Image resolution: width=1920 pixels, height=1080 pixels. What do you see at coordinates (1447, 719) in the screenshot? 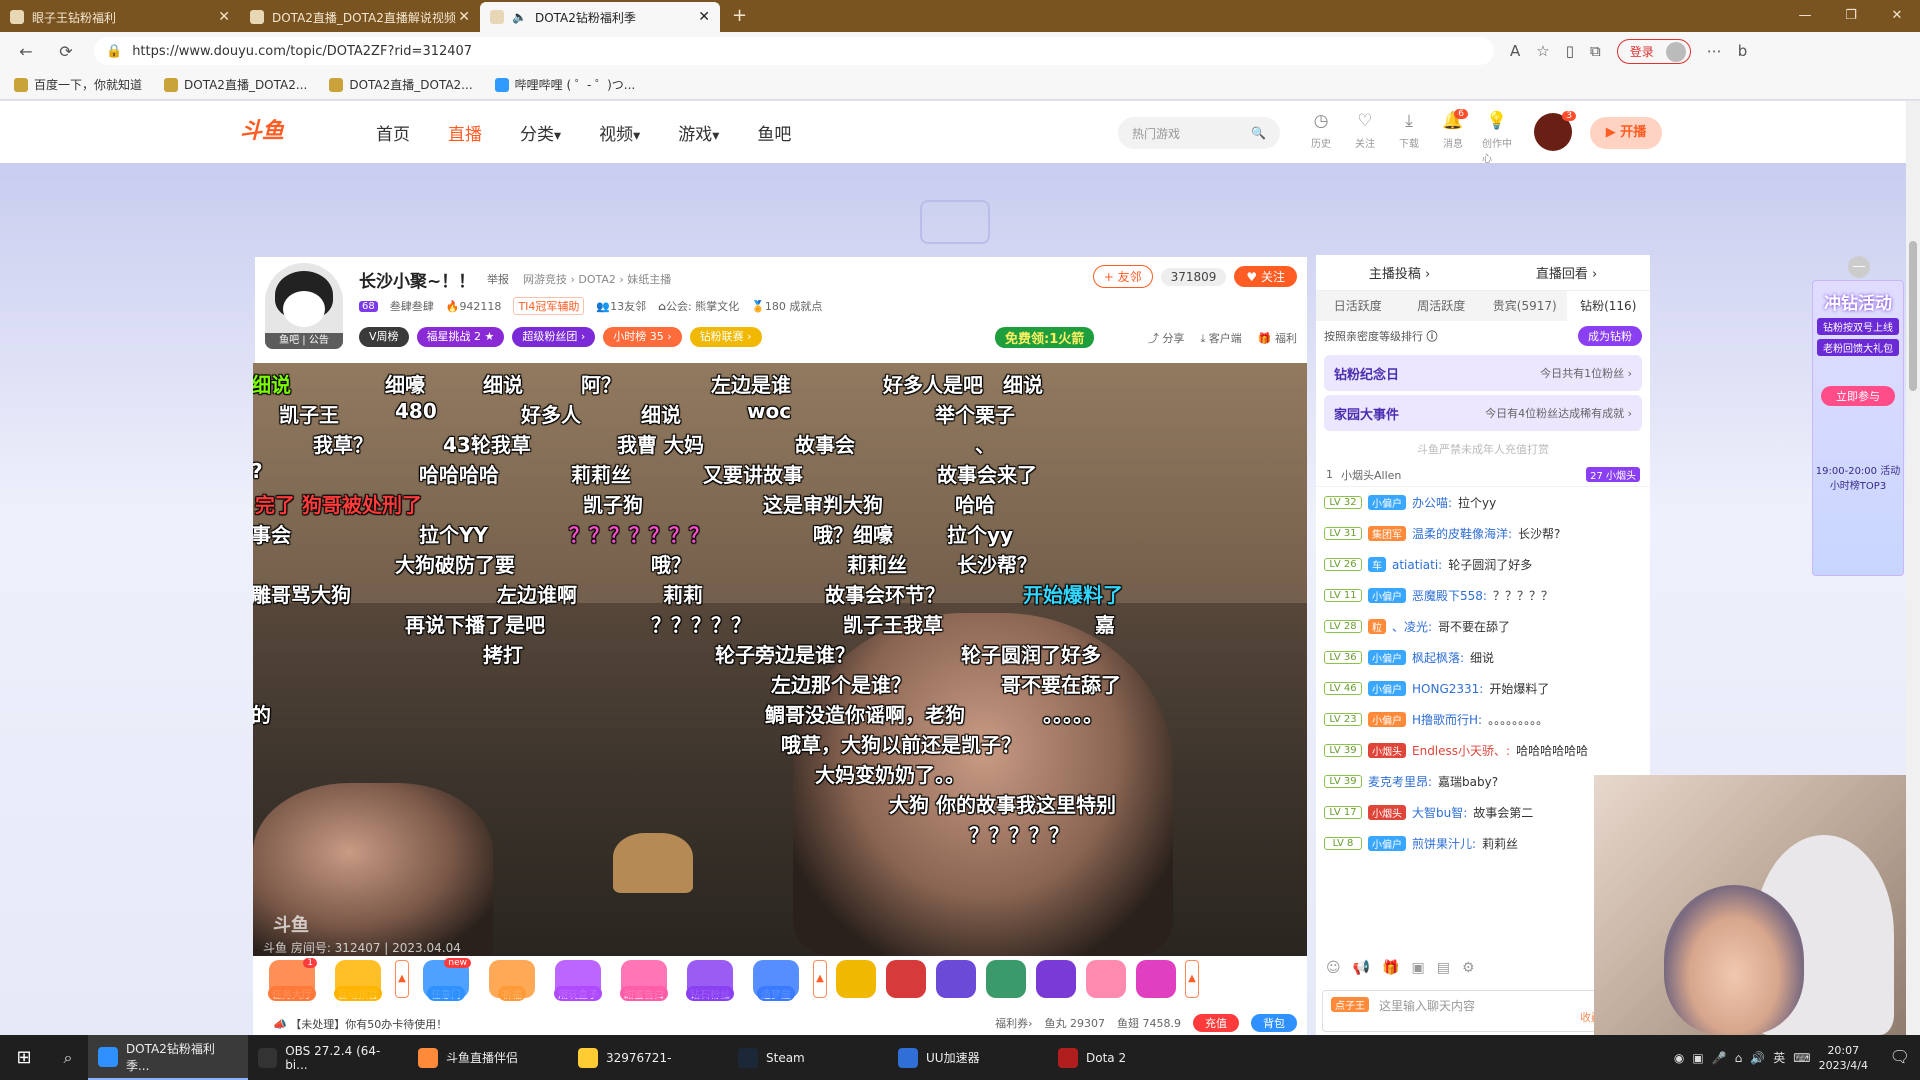
I see `chat-nickname: H撸歌而行H:` at bounding box center [1447, 719].